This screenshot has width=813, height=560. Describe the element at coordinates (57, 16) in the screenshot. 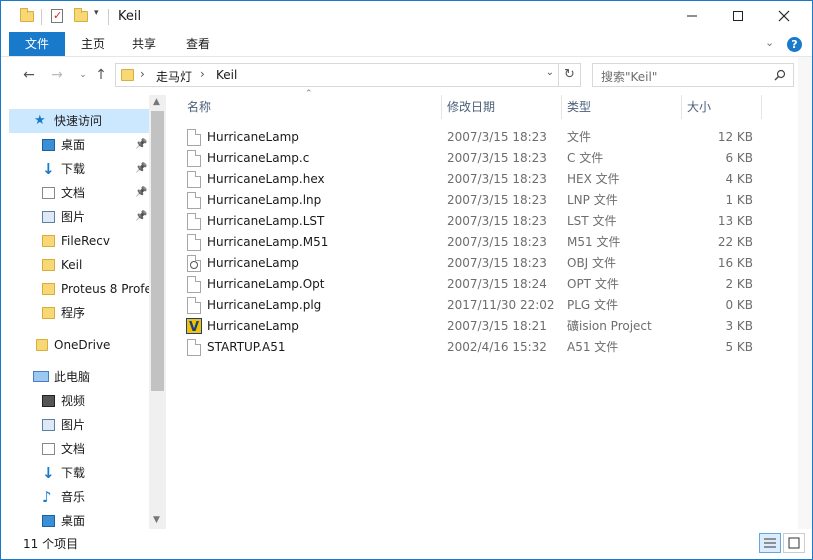

I see `properties-icon` at that location.